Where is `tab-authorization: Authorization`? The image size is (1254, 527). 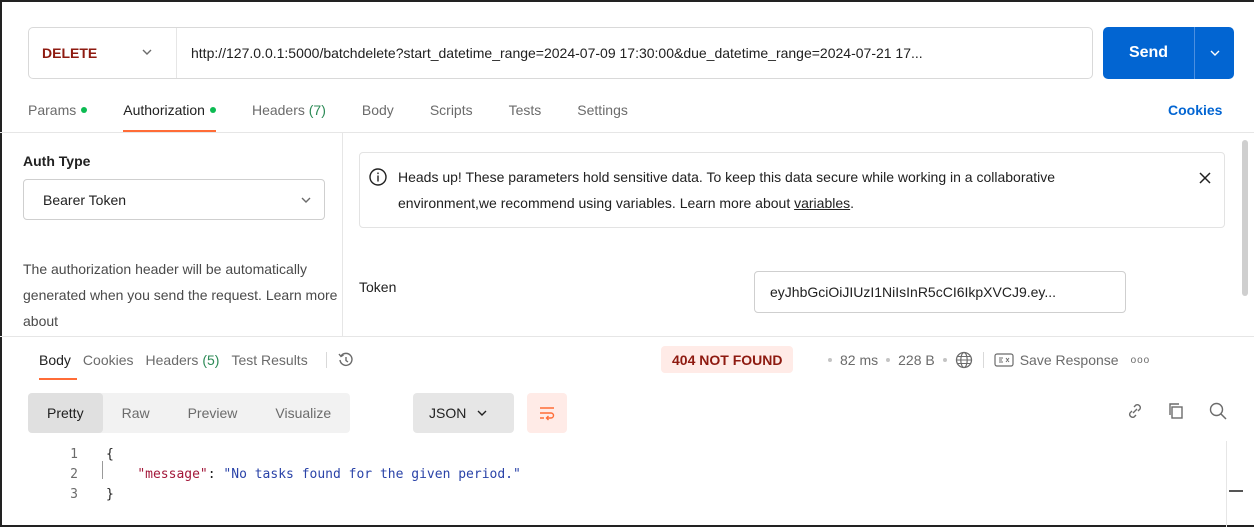
tab-authorization: Authorization is located at coordinates (169, 117).